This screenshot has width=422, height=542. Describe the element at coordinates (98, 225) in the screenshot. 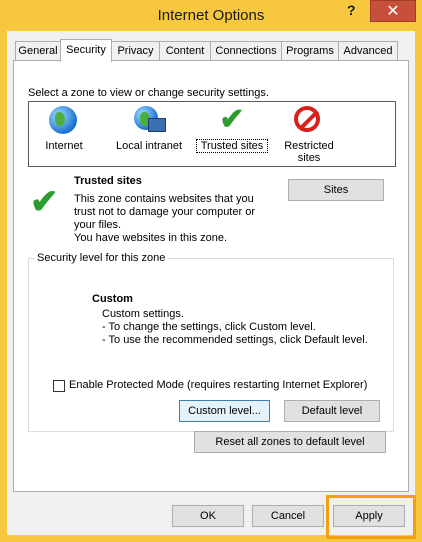

I see `zone-description-line: your files.` at that location.